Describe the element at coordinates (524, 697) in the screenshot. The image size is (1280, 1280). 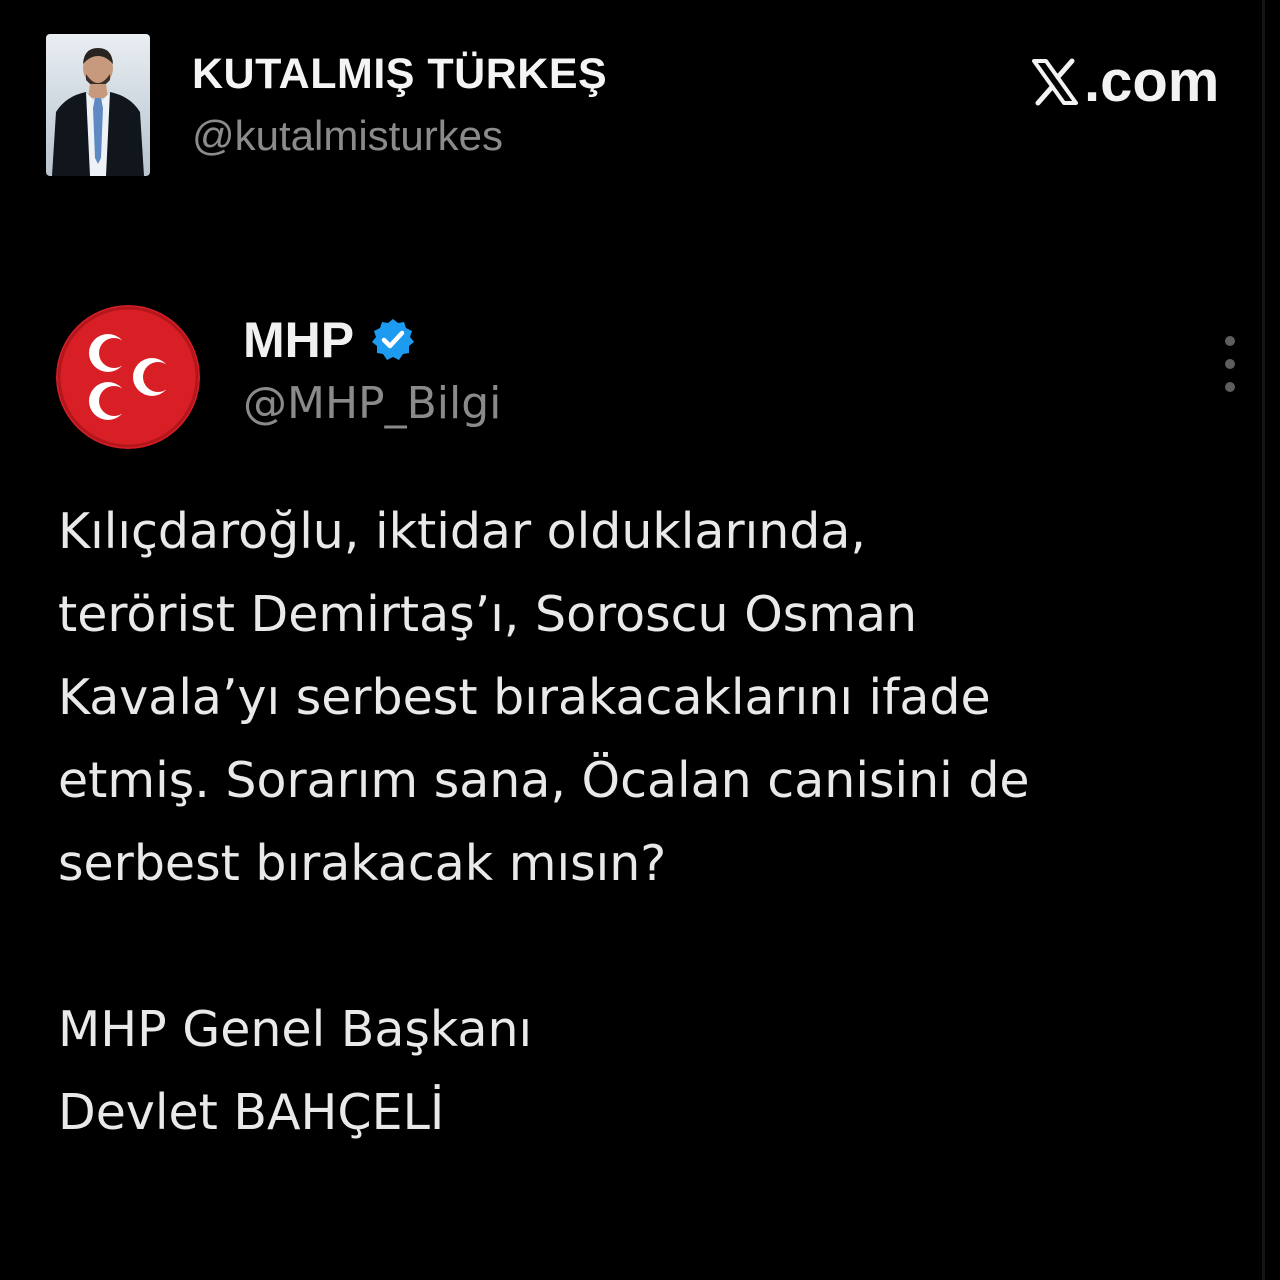
I see `tweet-text-line: Kavala’yı serbest bırakacaklarını ifade` at that location.